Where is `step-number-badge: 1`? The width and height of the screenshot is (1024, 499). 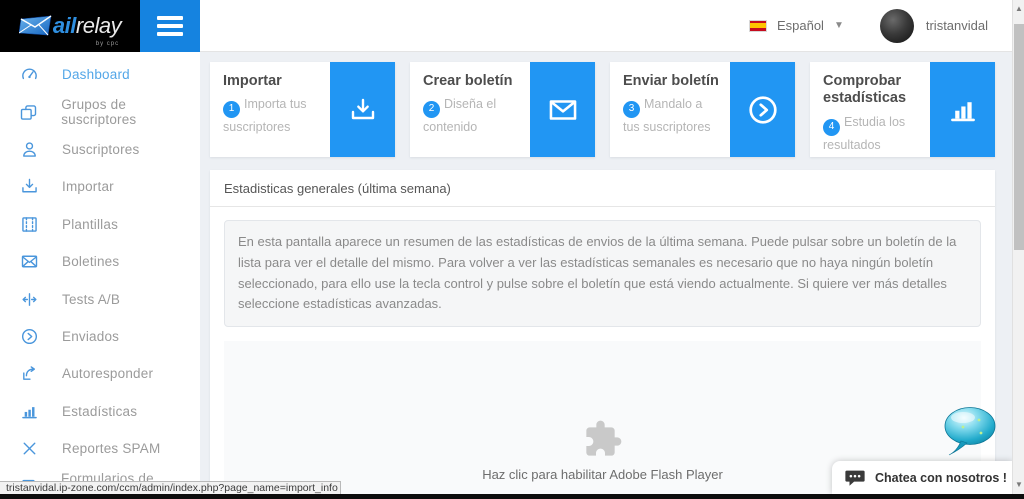 step-number-badge: 1 is located at coordinates (231, 110).